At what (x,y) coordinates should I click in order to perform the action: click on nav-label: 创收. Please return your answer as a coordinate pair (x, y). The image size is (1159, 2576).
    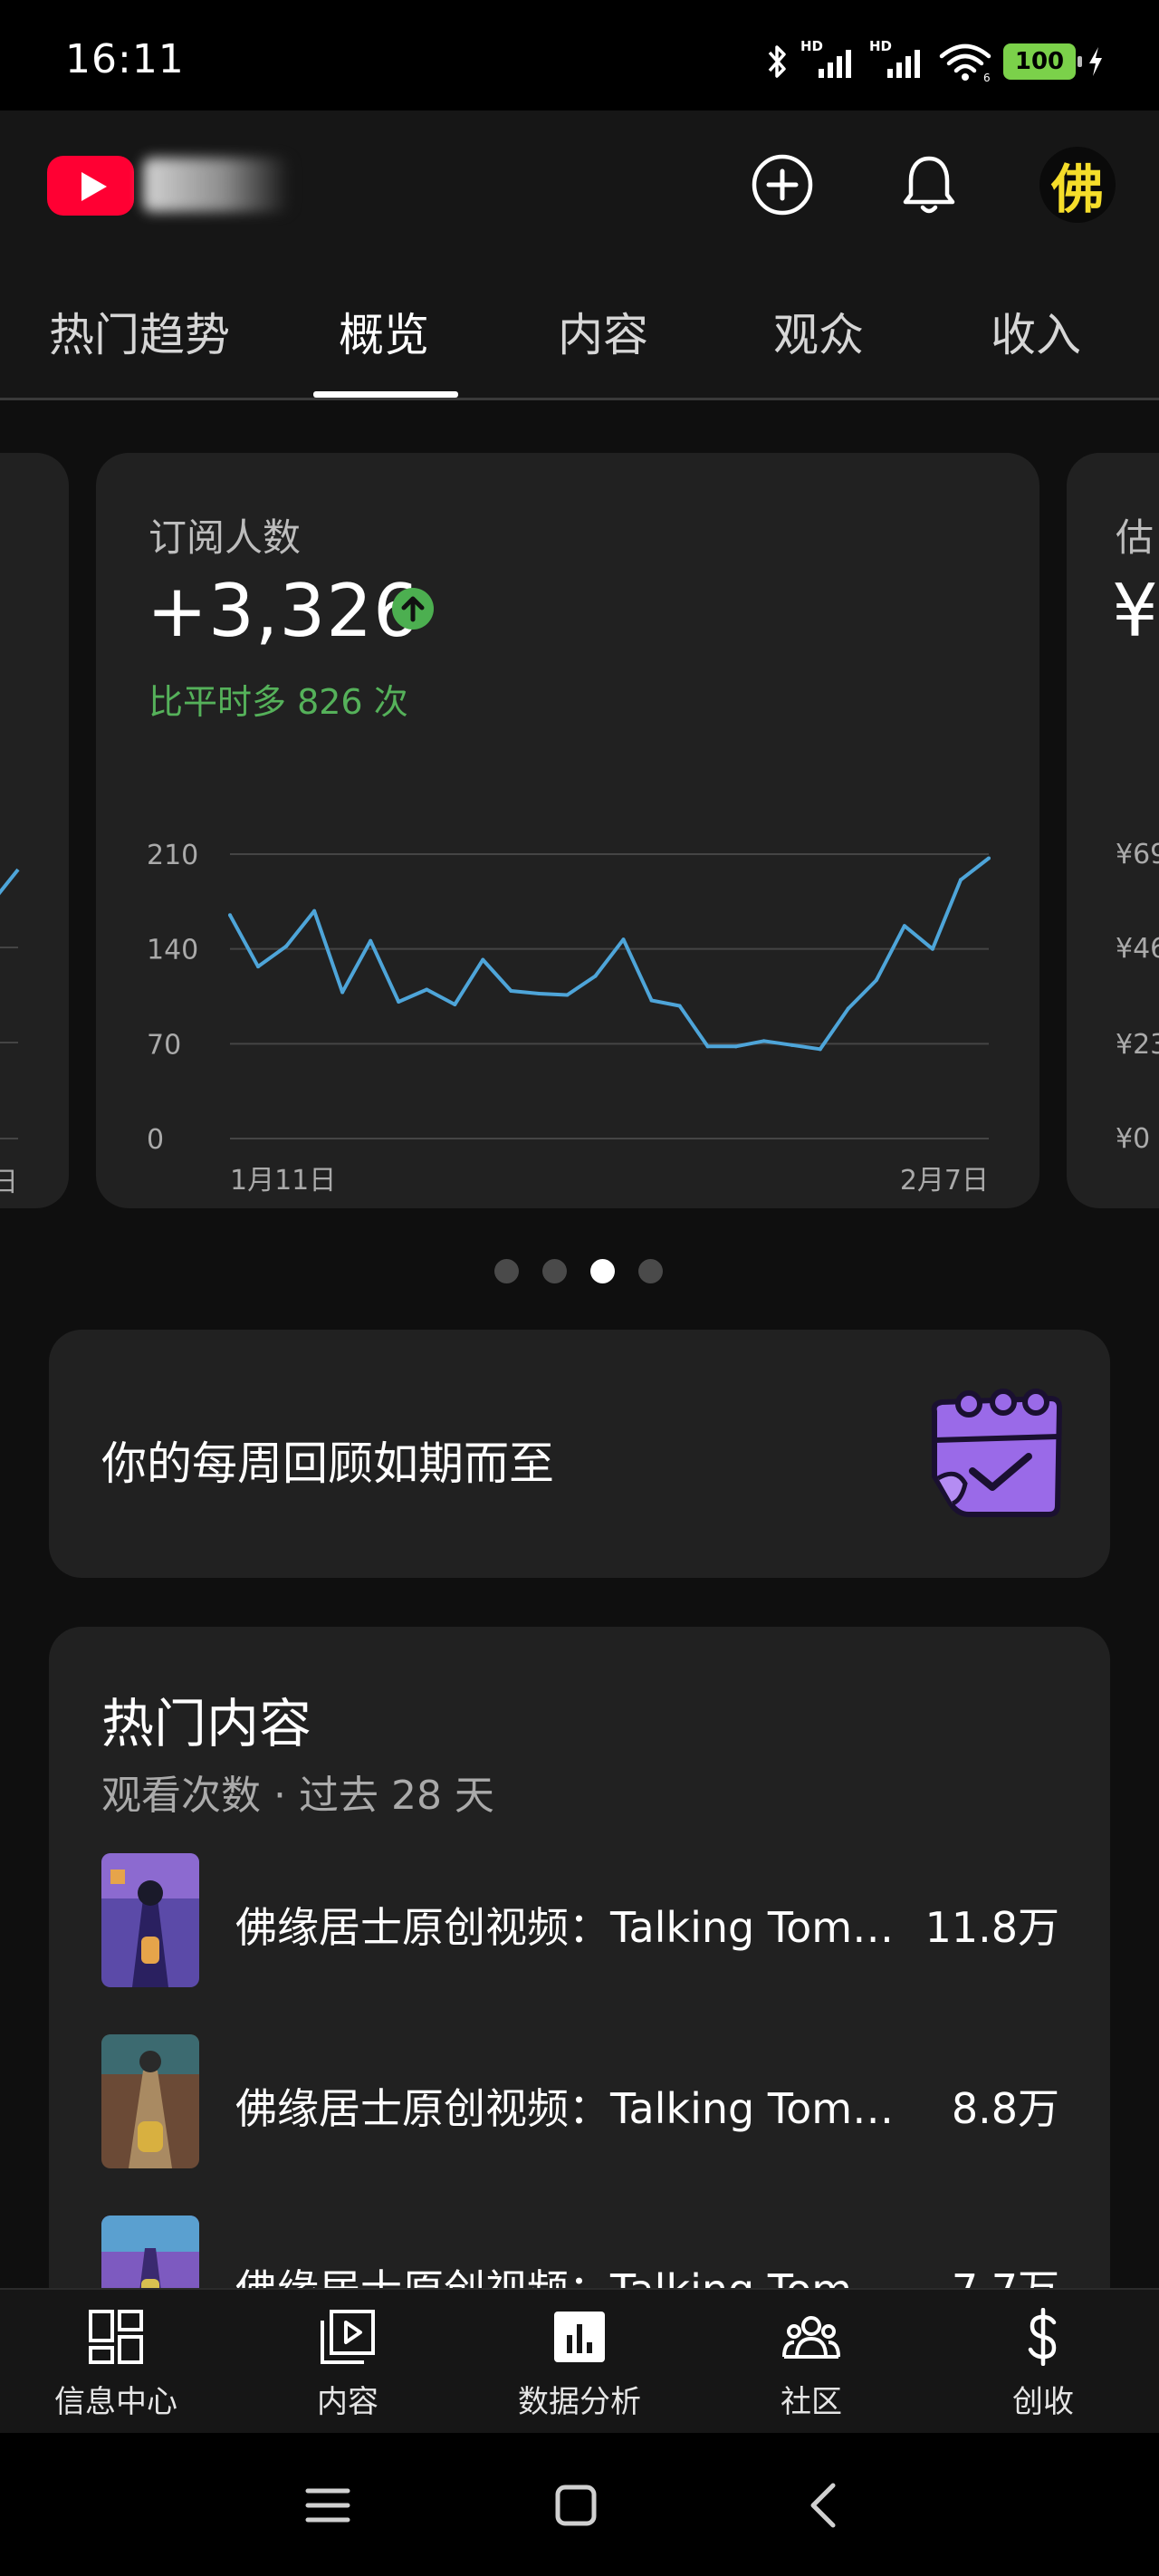
    Looking at the image, I should click on (1043, 2402).